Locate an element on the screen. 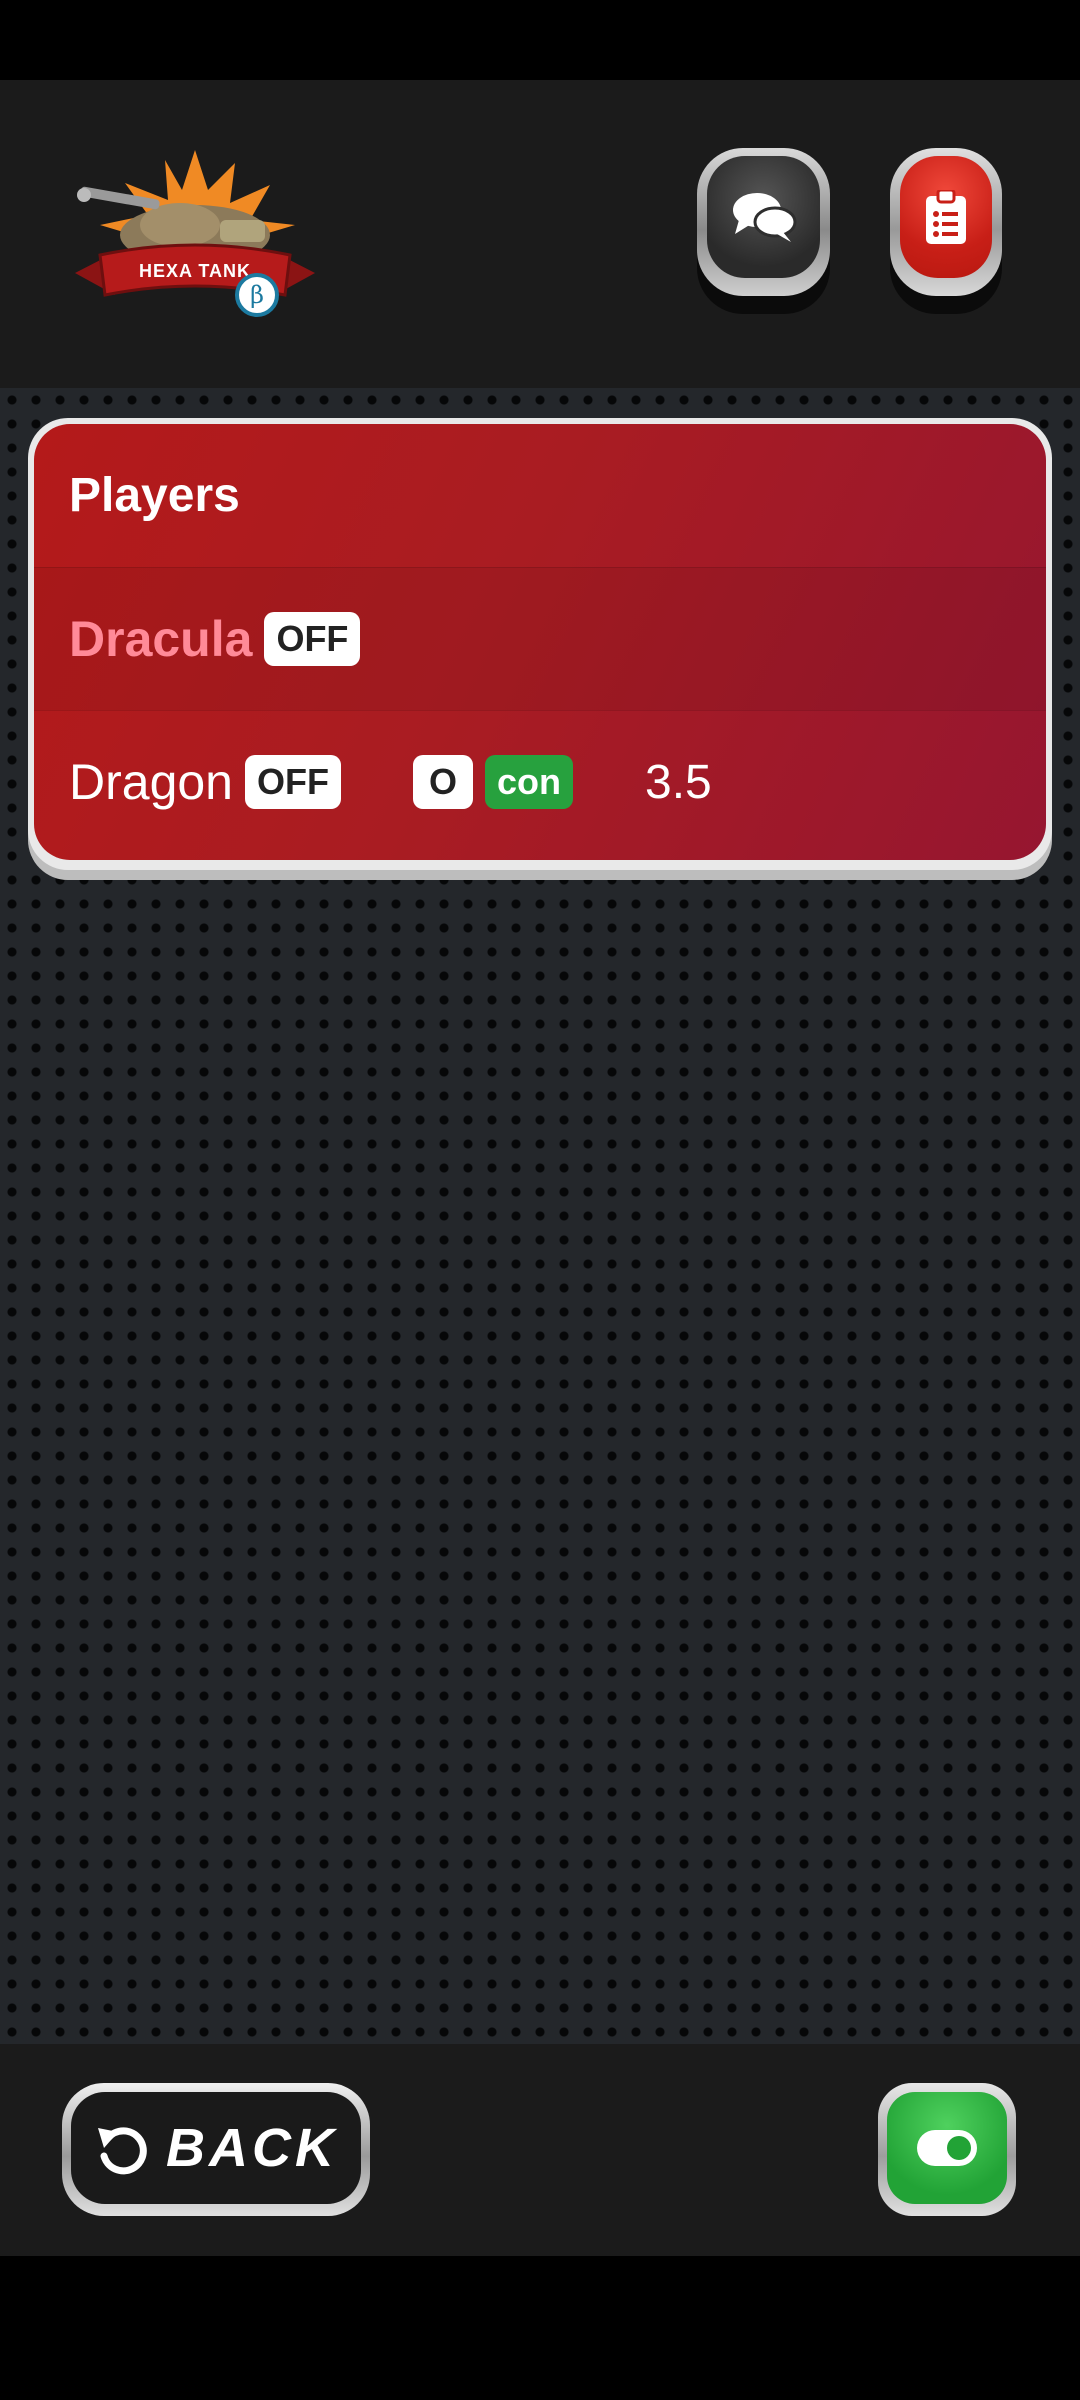 This screenshot has width=1080, height=2400. players-title: Players is located at coordinates (154, 495).